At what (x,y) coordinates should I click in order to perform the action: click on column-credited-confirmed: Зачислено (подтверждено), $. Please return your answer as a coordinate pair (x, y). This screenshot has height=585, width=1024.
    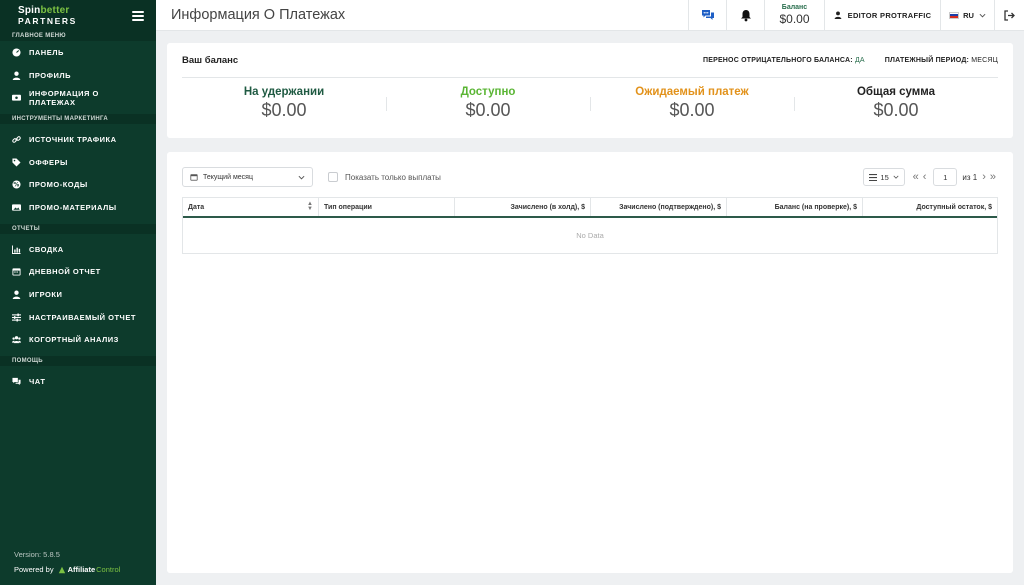
    Looking at the image, I should click on (659, 207).